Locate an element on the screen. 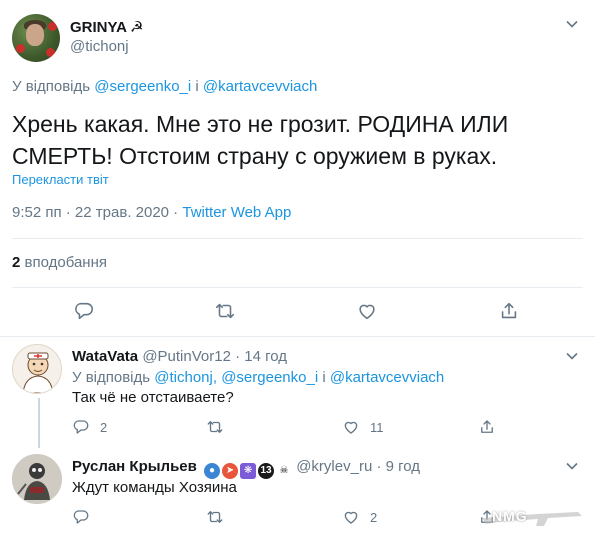  reply-button is located at coordinates (81, 517).